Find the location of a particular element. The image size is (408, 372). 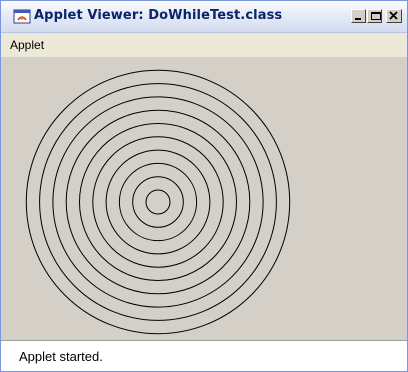

close-button is located at coordinates (394, 16).